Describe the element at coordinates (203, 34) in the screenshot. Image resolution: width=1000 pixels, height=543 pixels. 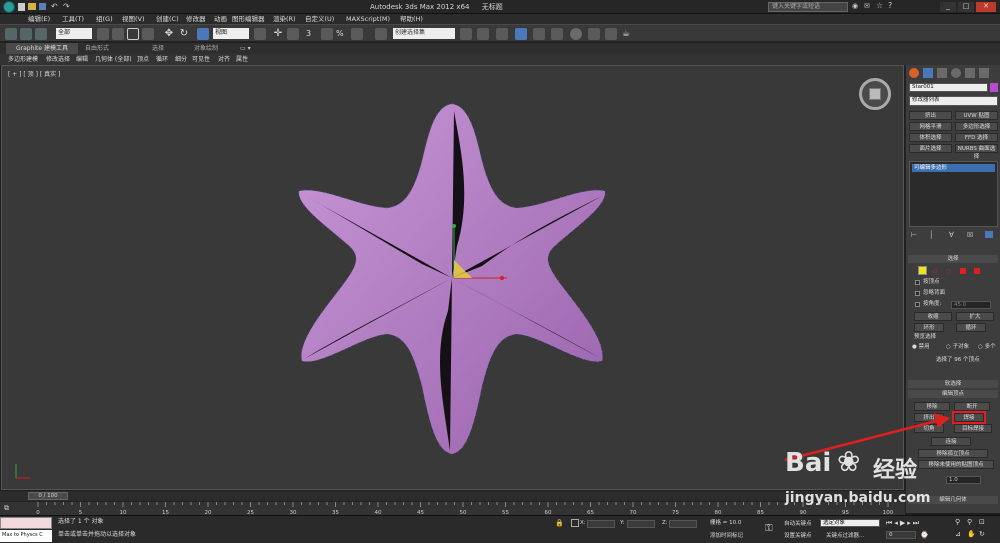
I see `scale-icon` at that location.